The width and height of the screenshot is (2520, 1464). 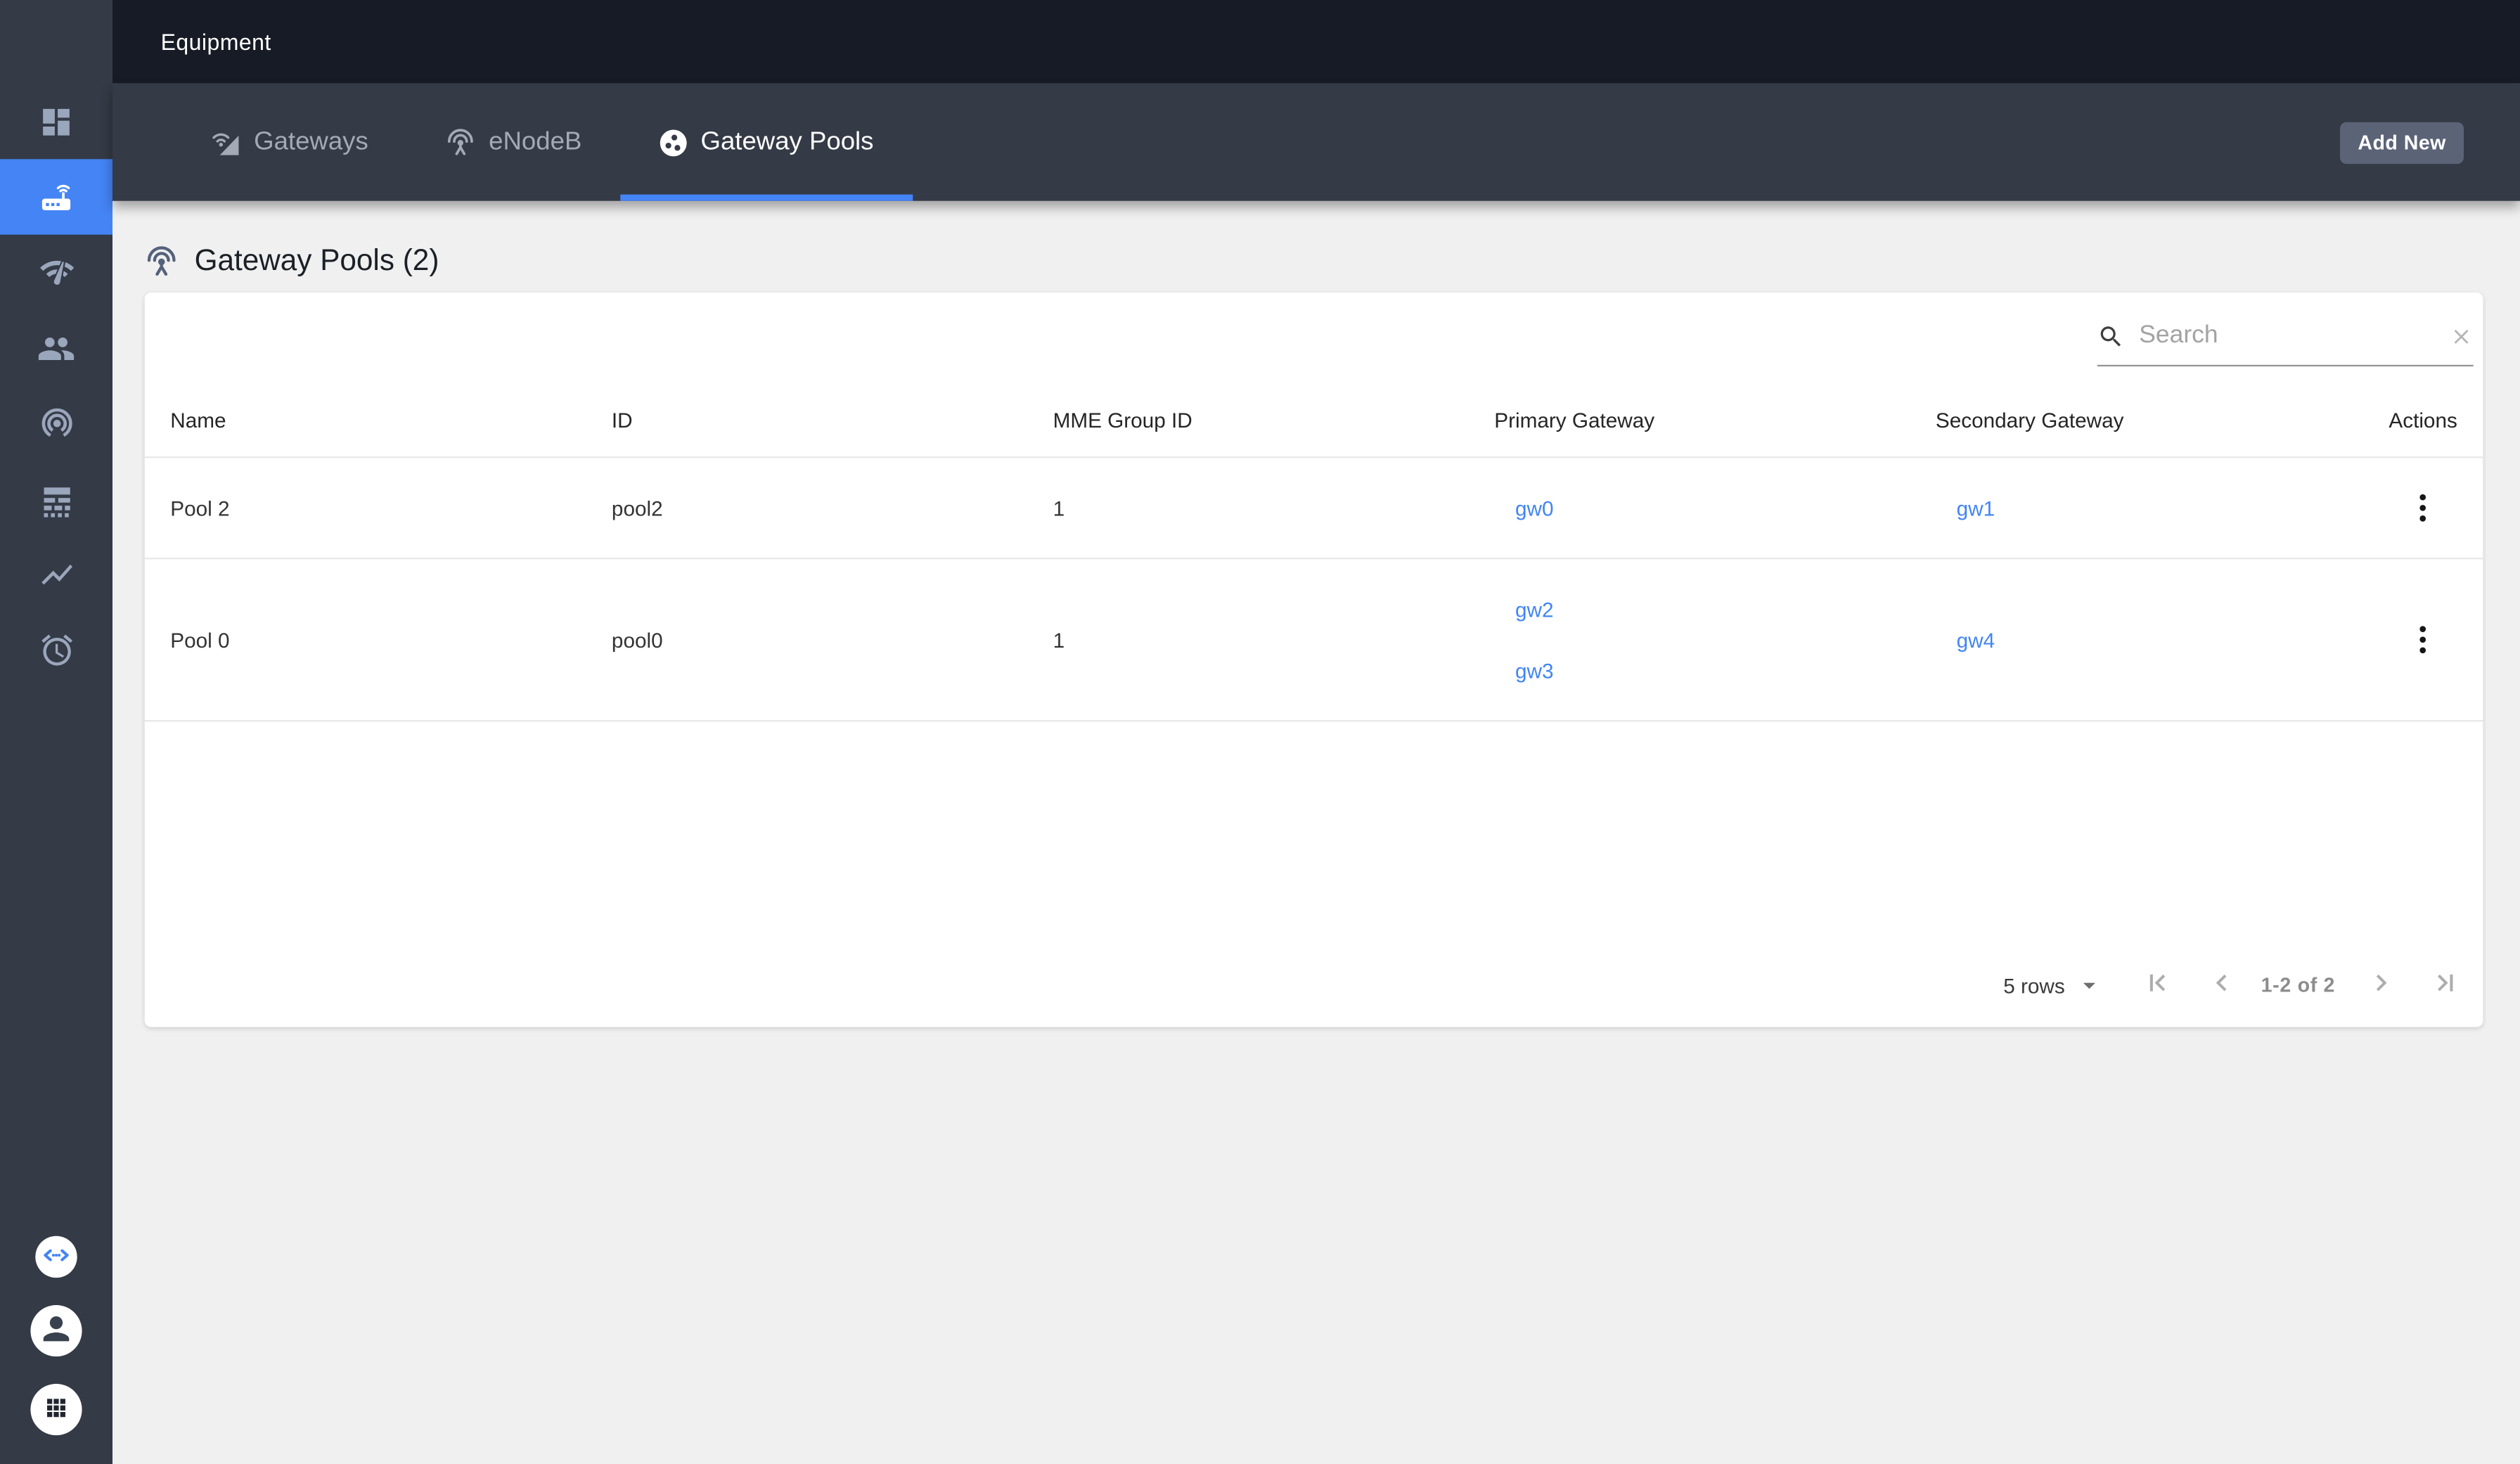 What do you see at coordinates (1715, 671) in the screenshot?
I see `gateway-link-row: gw3` at bounding box center [1715, 671].